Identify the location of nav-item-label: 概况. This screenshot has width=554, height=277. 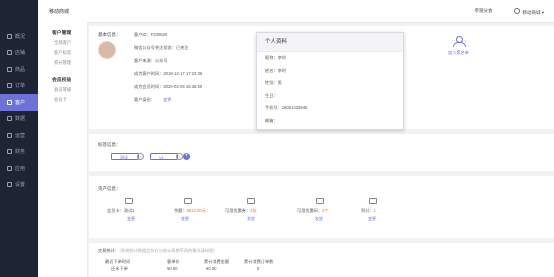
(20, 36).